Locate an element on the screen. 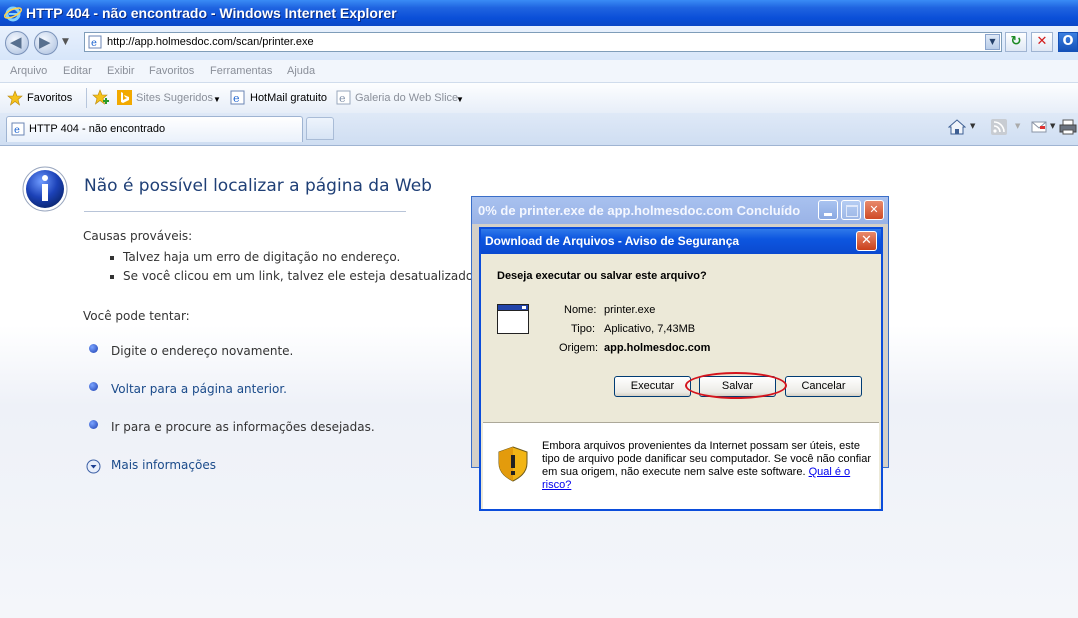 Image resolution: width=1078 pixels, height=618 pixels. back-button: ◀ is located at coordinates (17, 43).